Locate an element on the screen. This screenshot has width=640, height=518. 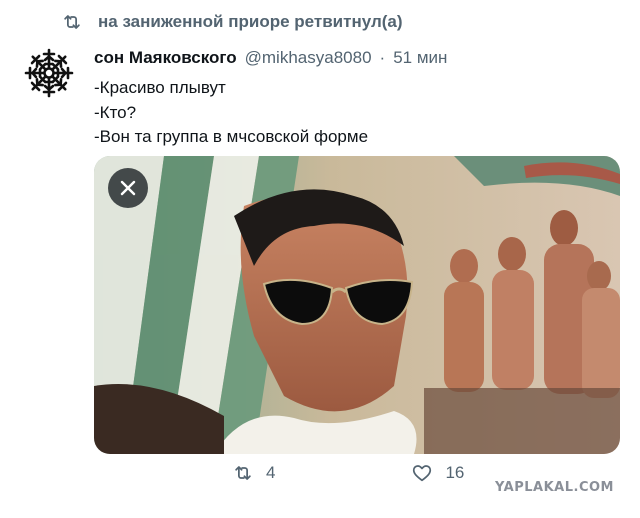
tweet-actions: 4 16 is located at coordinates (348, 473).